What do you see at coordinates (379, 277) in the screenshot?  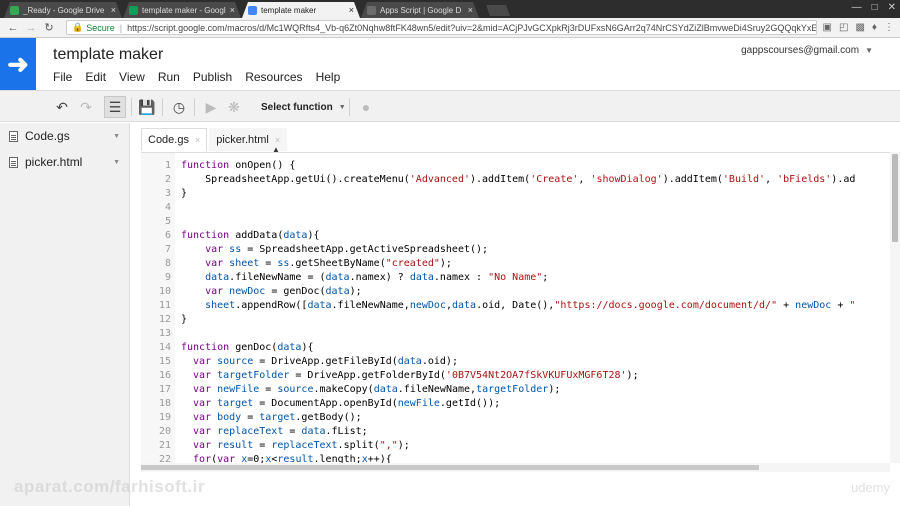 I see `code-token: .namex) ?` at bounding box center [379, 277].